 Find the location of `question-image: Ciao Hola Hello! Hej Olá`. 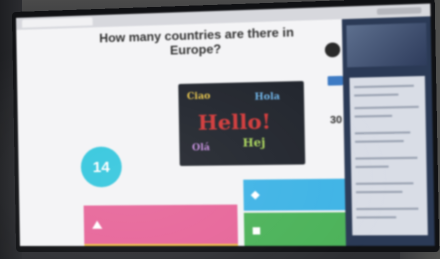

question-image: Ciao Hola Hello! Hej Olá is located at coordinates (242, 123).